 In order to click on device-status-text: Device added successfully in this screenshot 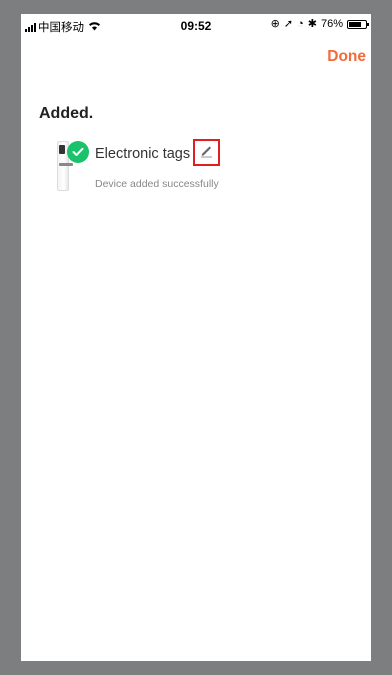, I will do `click(157, 184)`.